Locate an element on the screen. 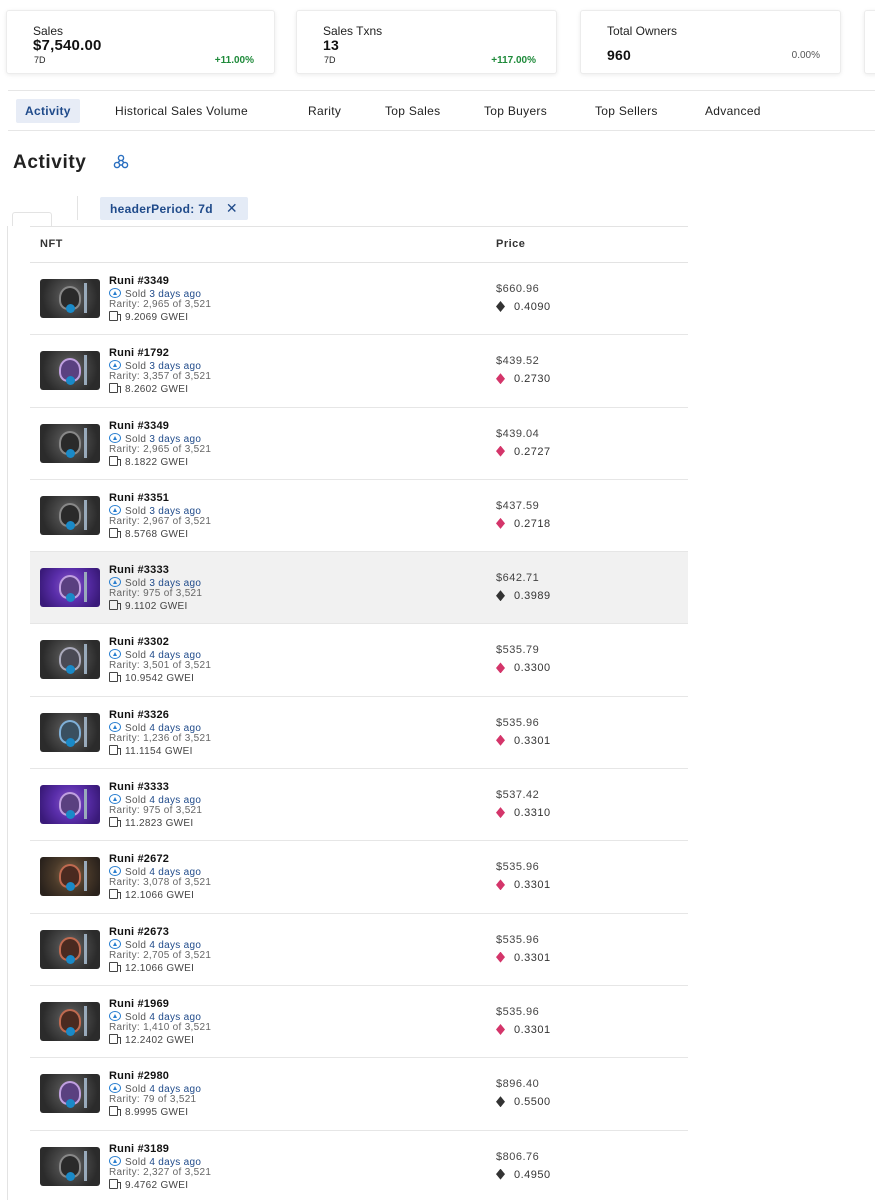 The image size is (875, 1200). price-usd: $660.96 is located at coordinates (518, 289).